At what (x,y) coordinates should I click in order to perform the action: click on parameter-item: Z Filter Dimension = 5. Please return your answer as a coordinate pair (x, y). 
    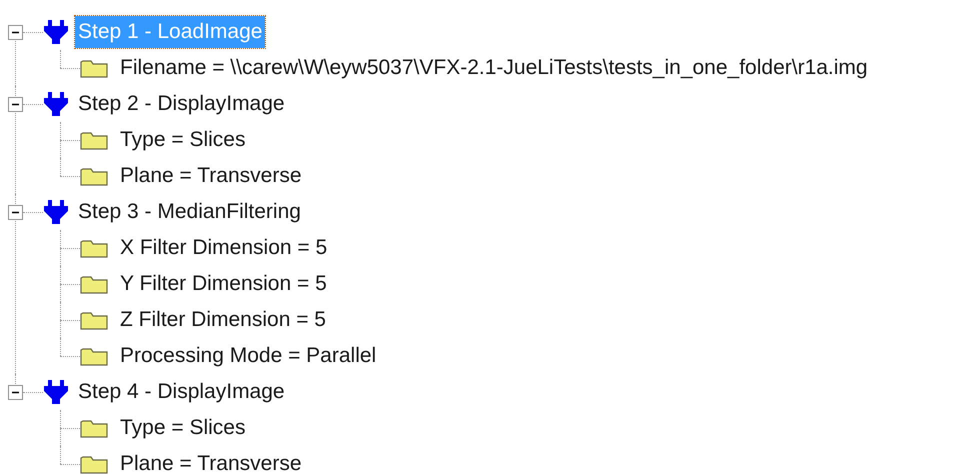
    Looking at the image, I should click on (223, 320).